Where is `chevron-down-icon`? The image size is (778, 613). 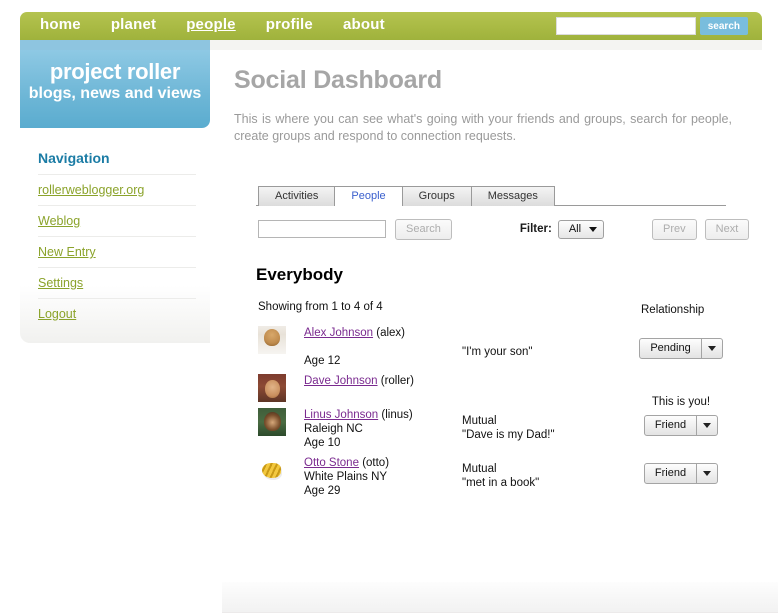
chevron-down-icon is located at coordinates (593, 229).